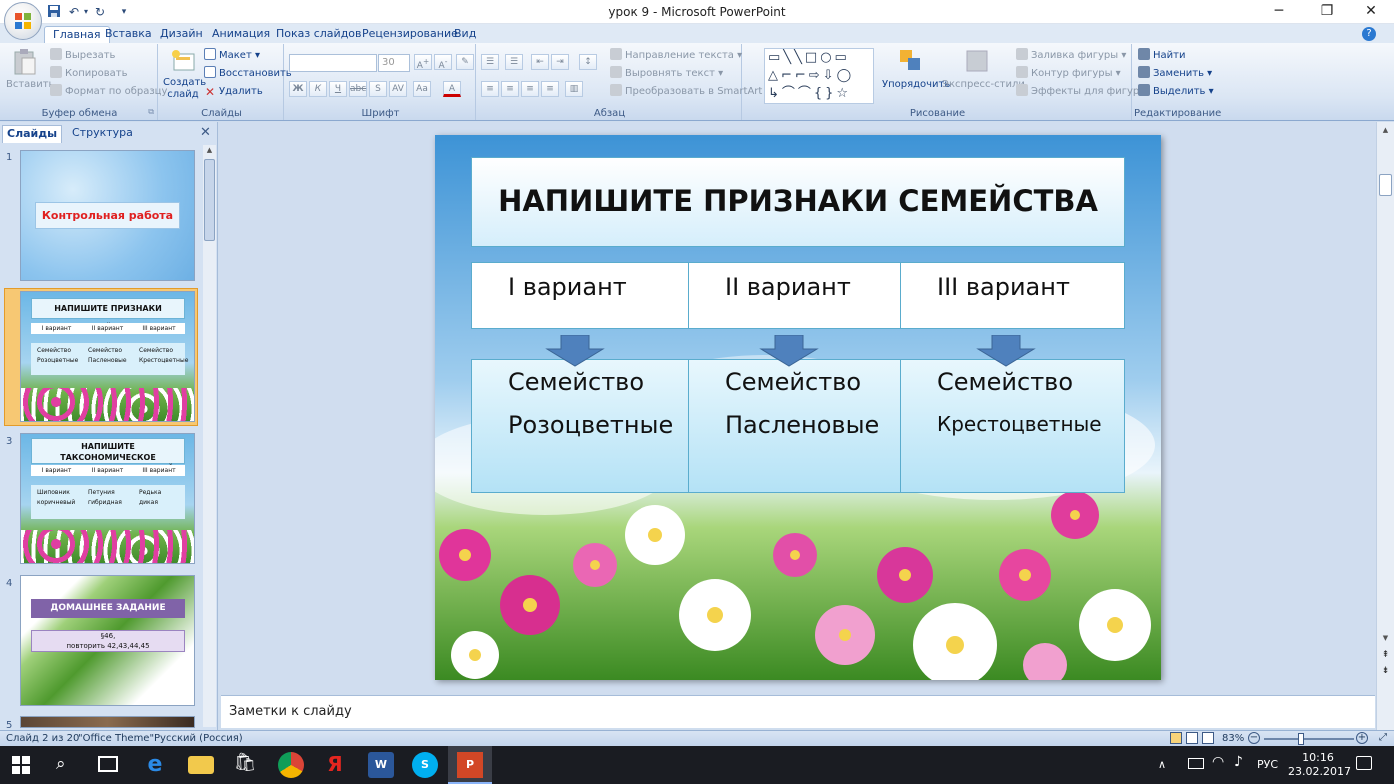 The image size is (1394, 784). Describe the element at coordinates (107, 215) in the screenshot. I see `thumbnail-slide-1: Контрольная работа` at that location.